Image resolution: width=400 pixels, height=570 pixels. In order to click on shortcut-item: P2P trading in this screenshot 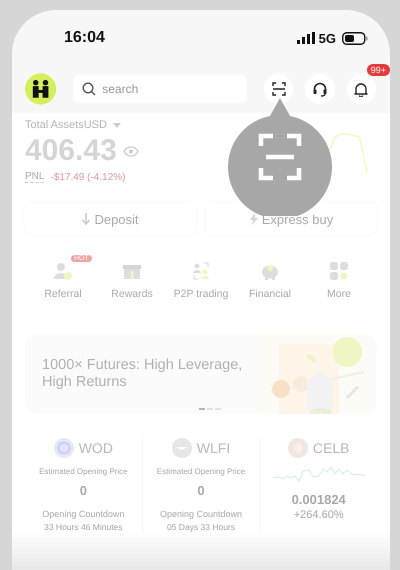, I will do `click(201, 277)`.